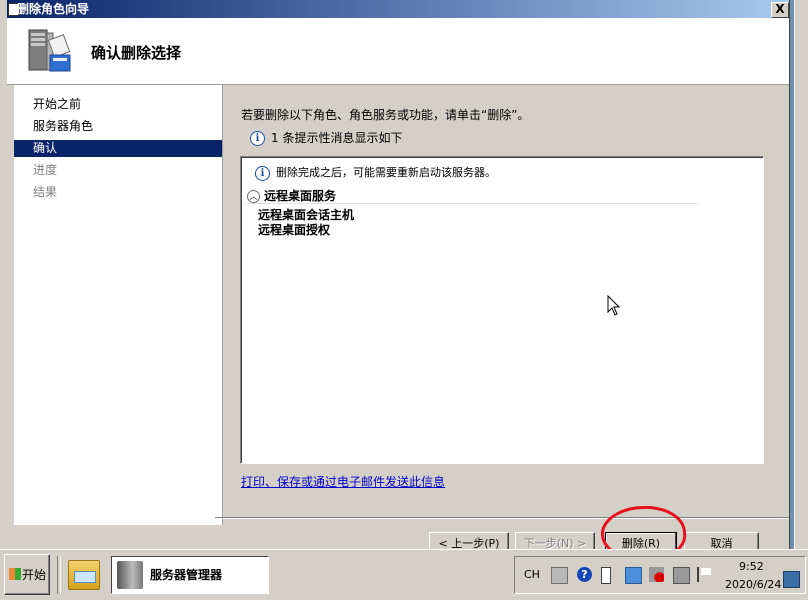 The image size is (808, 600). I want to click on restart-note: i 删除完成之后，可能需要重新启动该服务器。, so click(375, 172).